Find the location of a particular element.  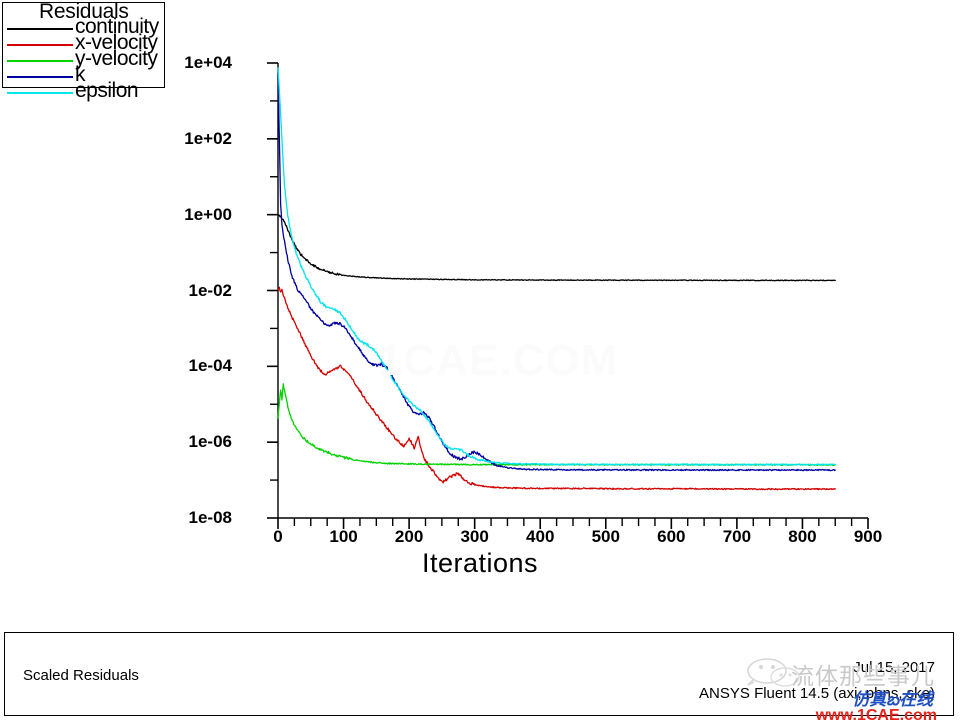

x-tick-label: 200 is located at coordinates (409, 536).